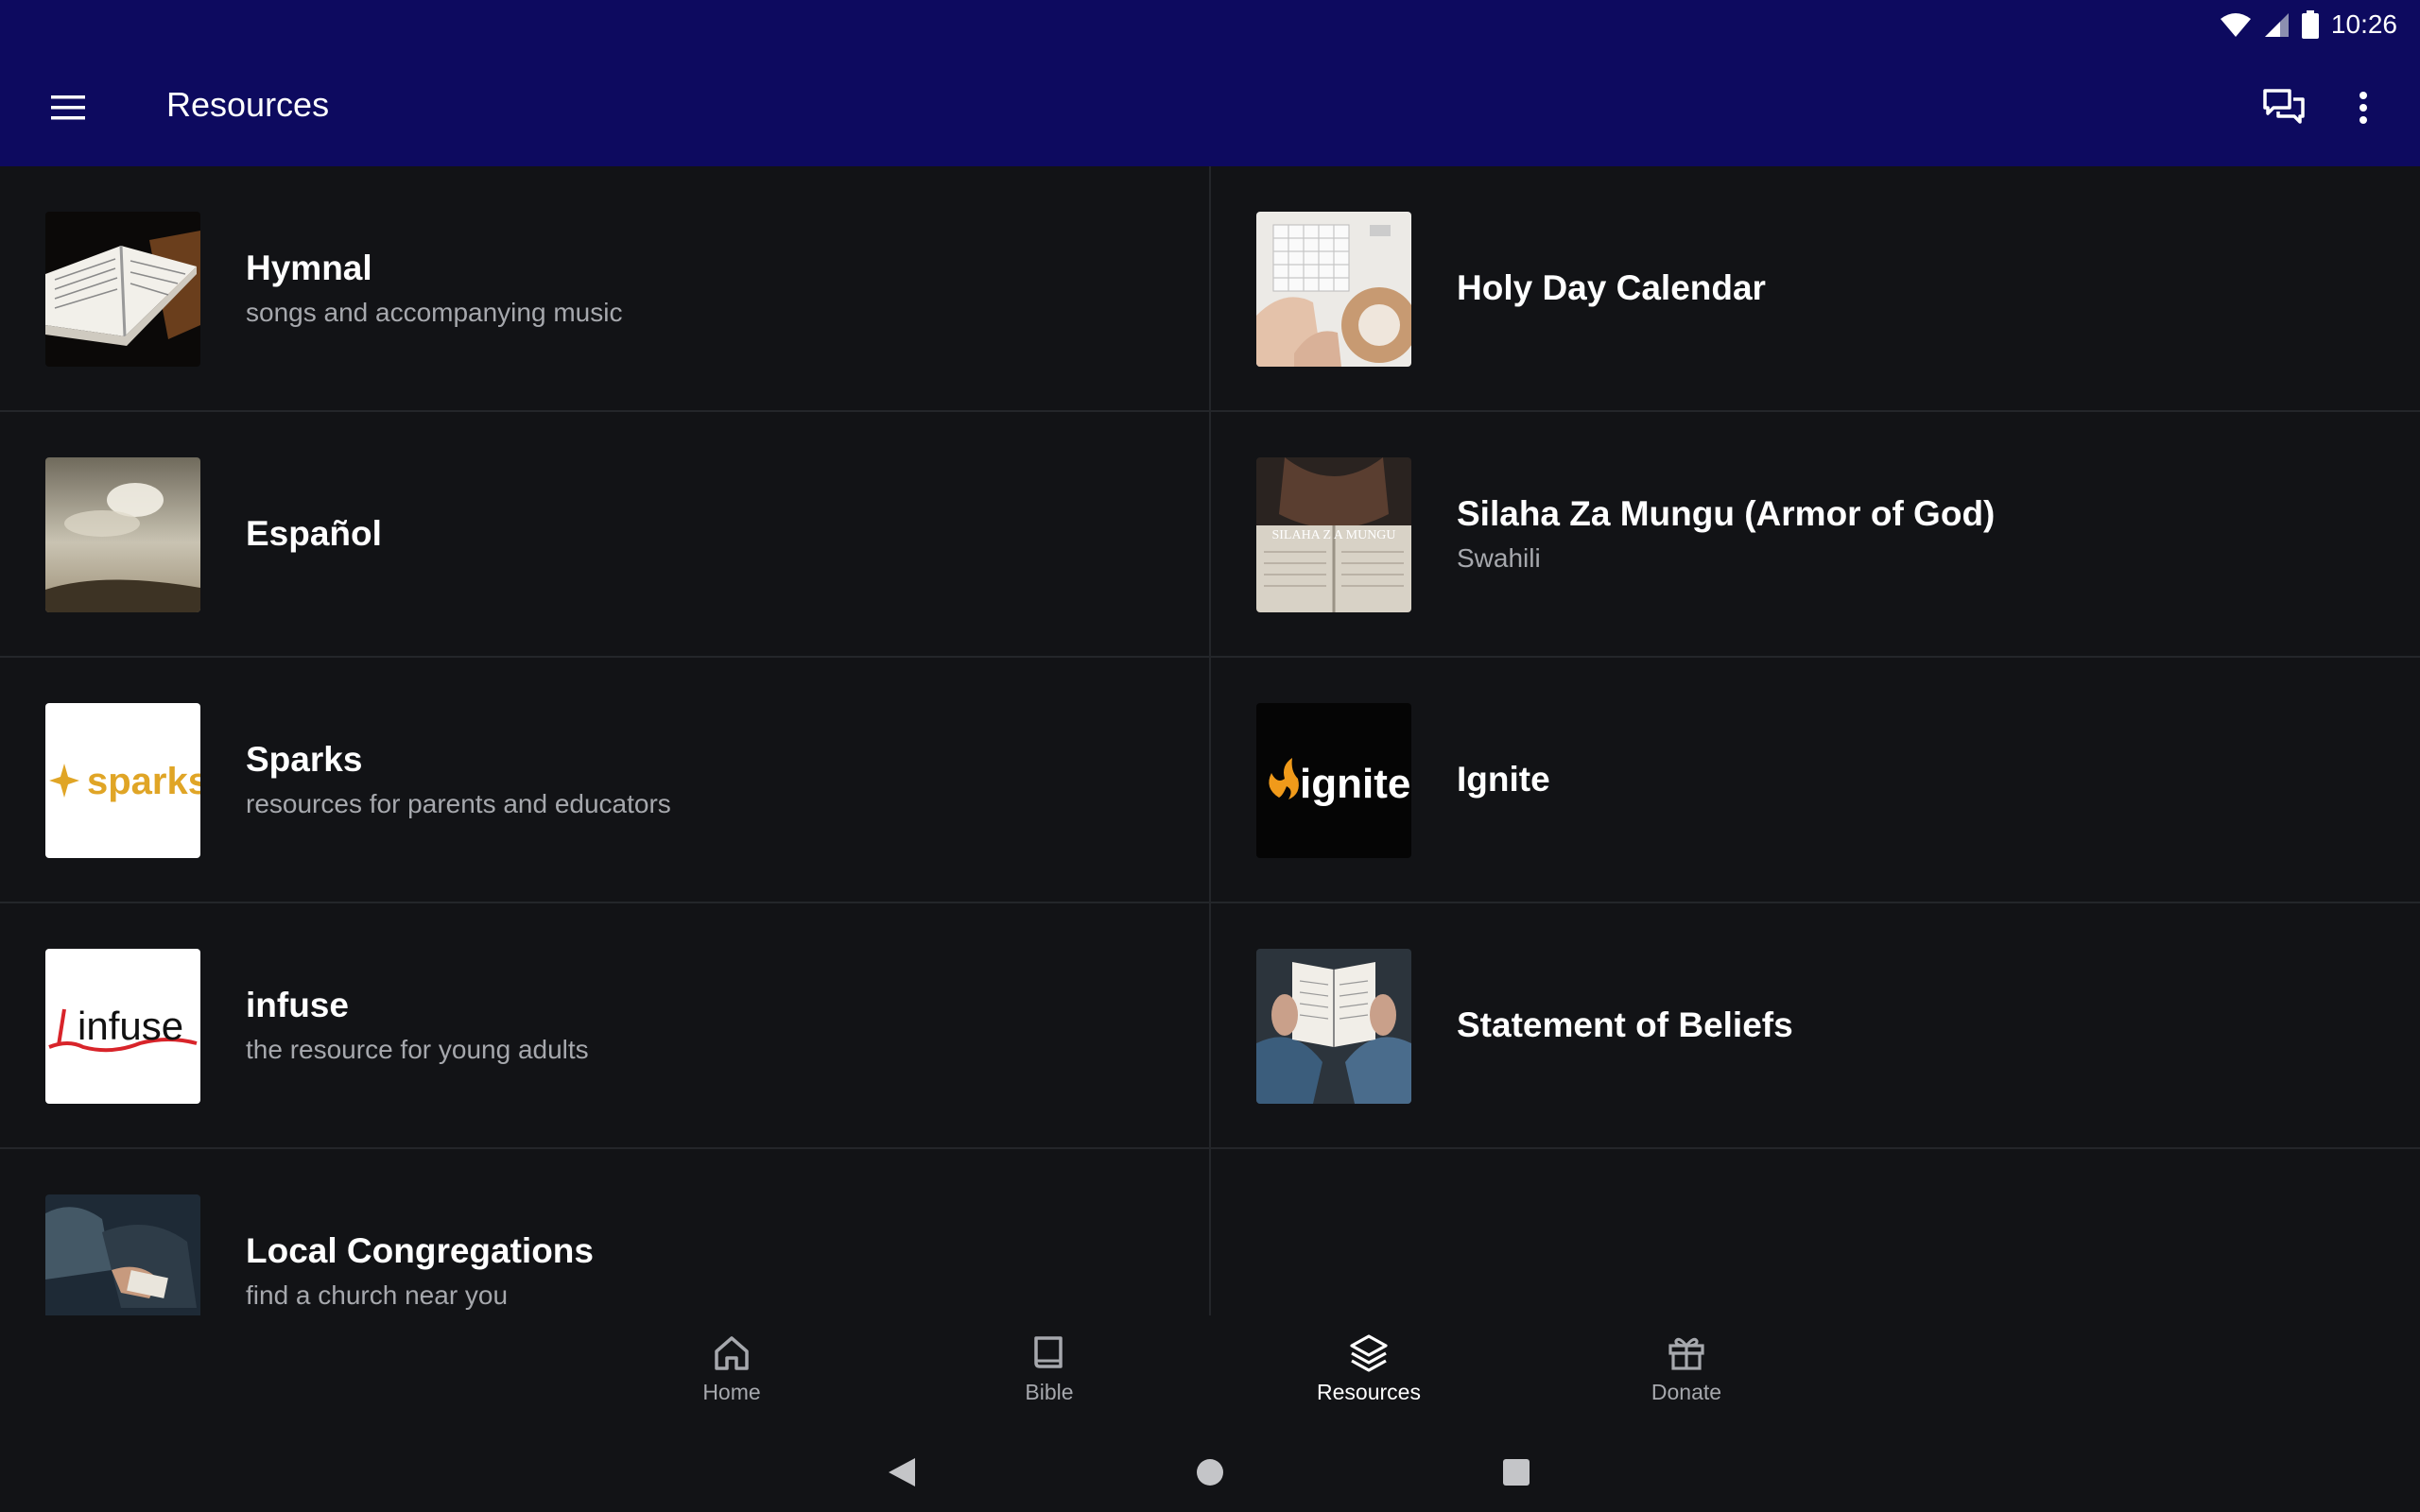 Image resolution: width=2420 pixels, height=1512 pixels. I want to click on ignite-thumbnail: ignite, so click(1333, 780).